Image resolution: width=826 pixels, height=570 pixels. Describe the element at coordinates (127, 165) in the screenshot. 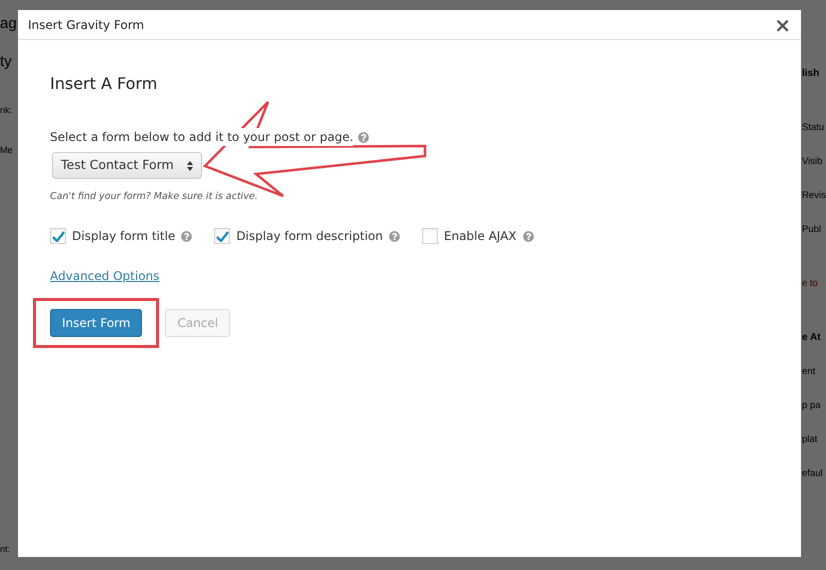

I see `form-select: Test Contact Form` at that location.